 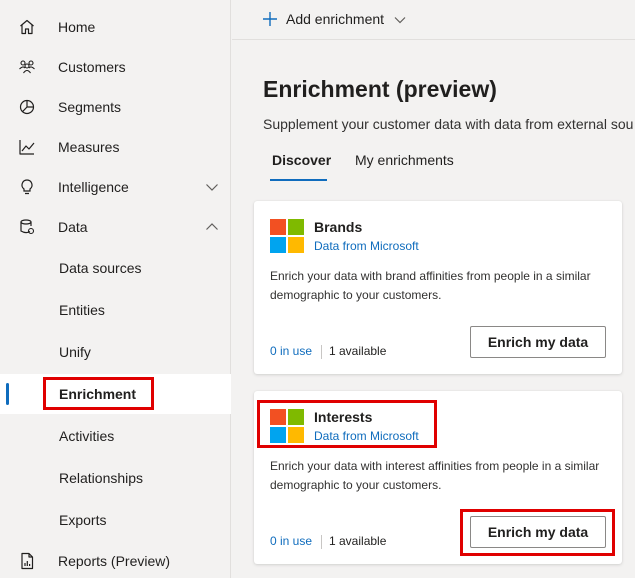 I want to click on sidebar-item-label: Data sources, so click(x=100, y=268).